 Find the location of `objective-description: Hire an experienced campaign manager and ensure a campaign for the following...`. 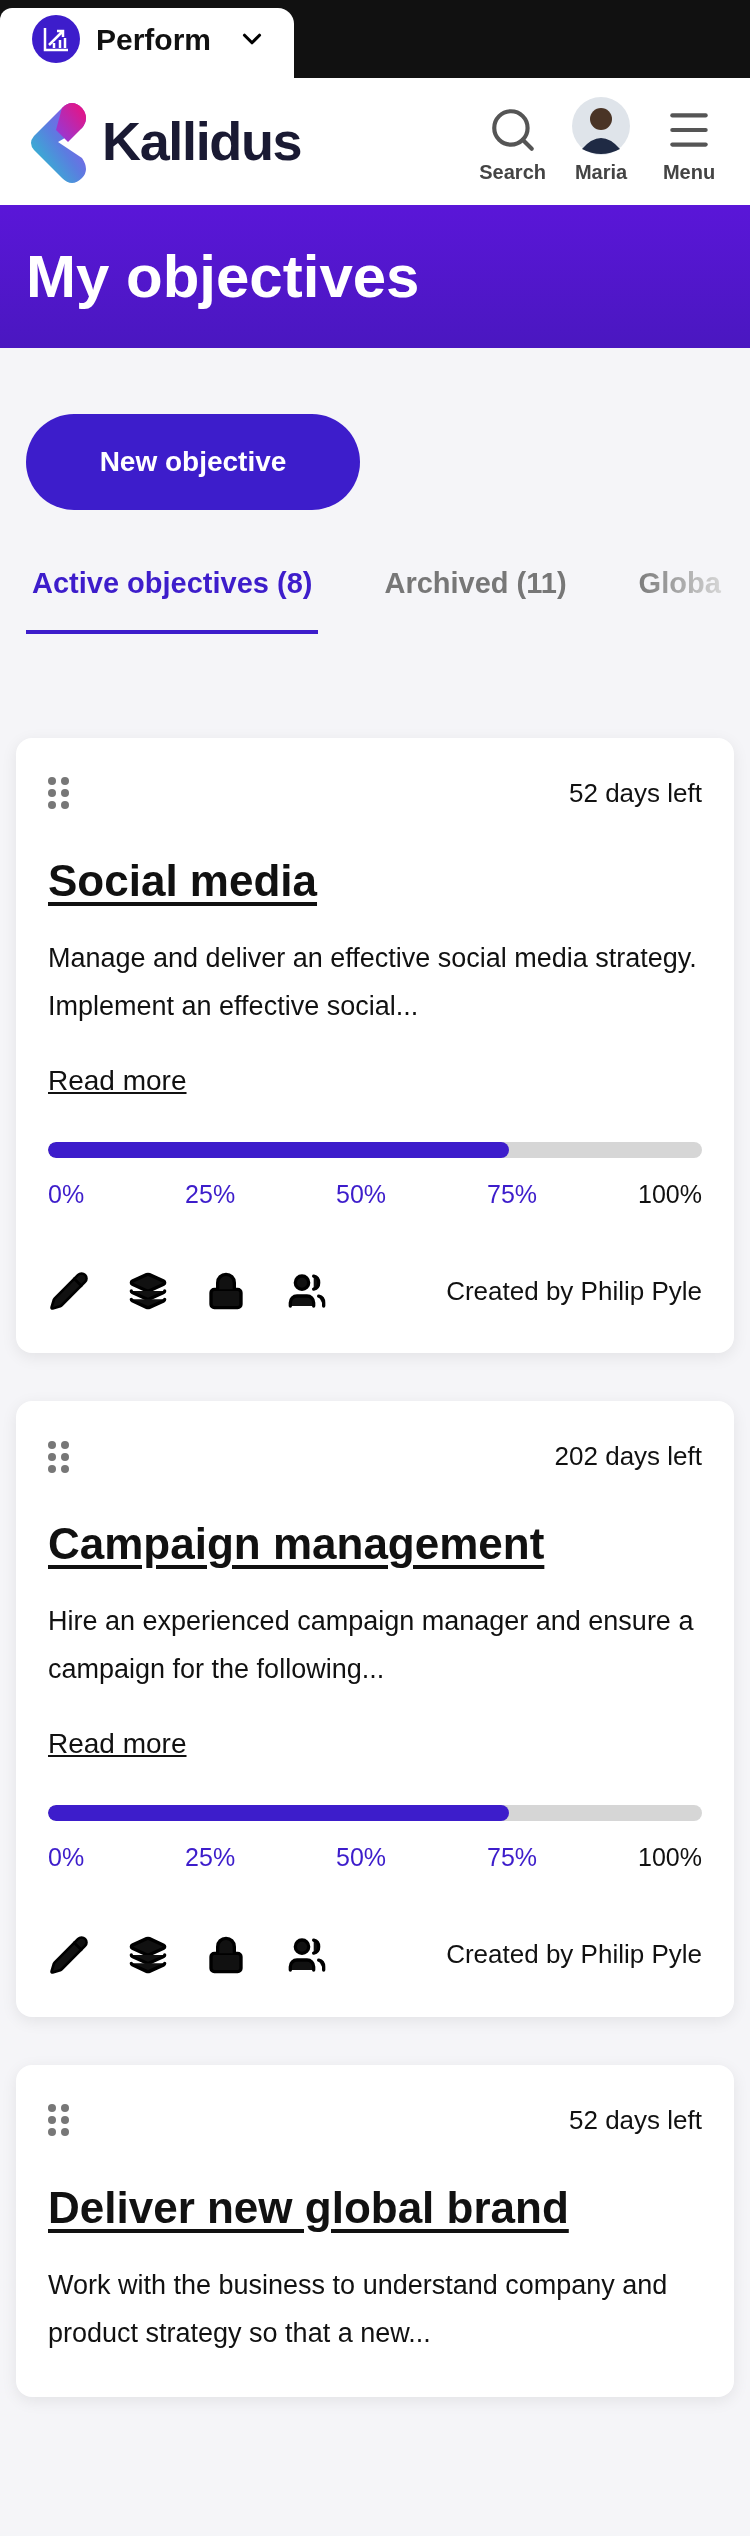

objective-description: Hire an experienced campaign manager and ensure a campaign for the following... is located at coordinates (371, 1645).